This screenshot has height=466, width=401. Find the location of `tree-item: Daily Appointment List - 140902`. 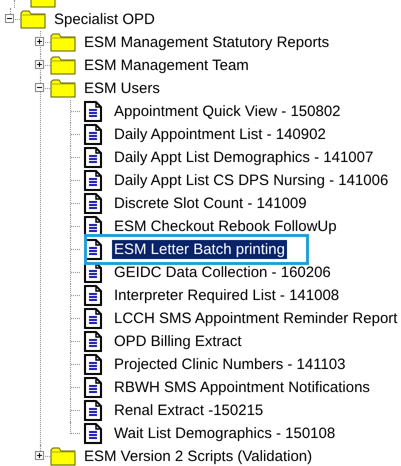

tree-item: Daily Appointment List - 140902 is located at coordinates (220, 134).